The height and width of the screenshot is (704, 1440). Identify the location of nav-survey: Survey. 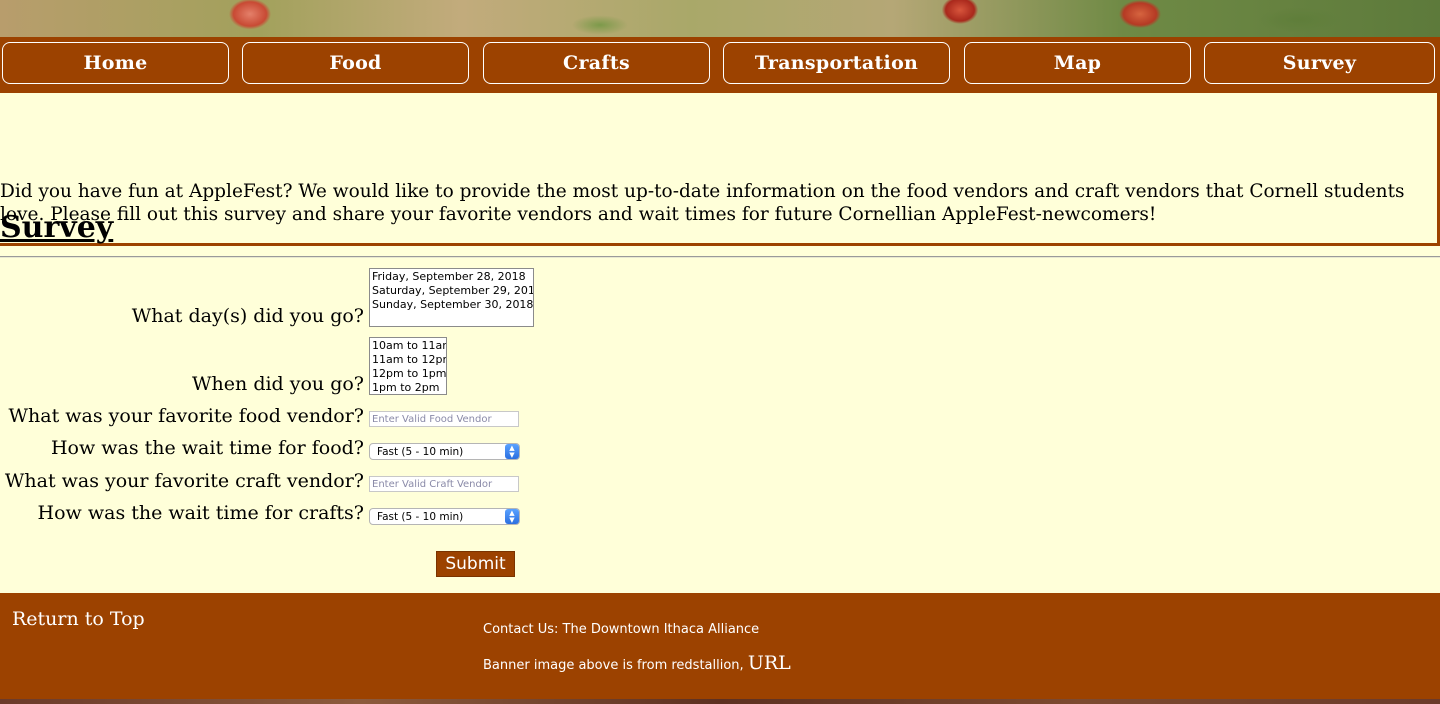
(1319, 63).